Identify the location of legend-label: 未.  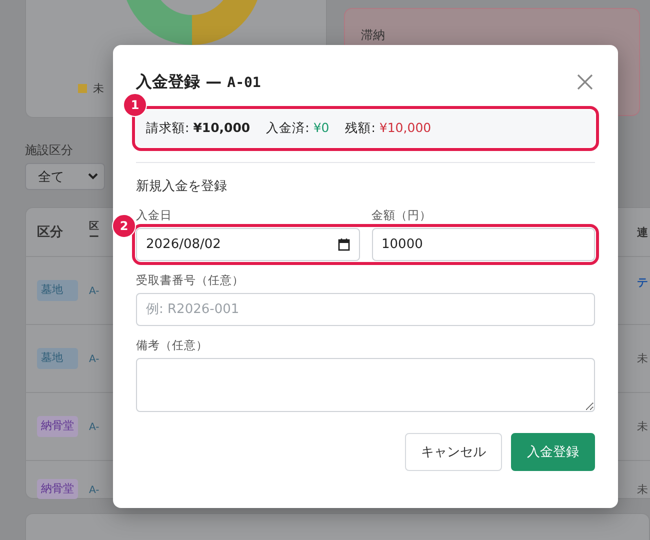
(98, 88).